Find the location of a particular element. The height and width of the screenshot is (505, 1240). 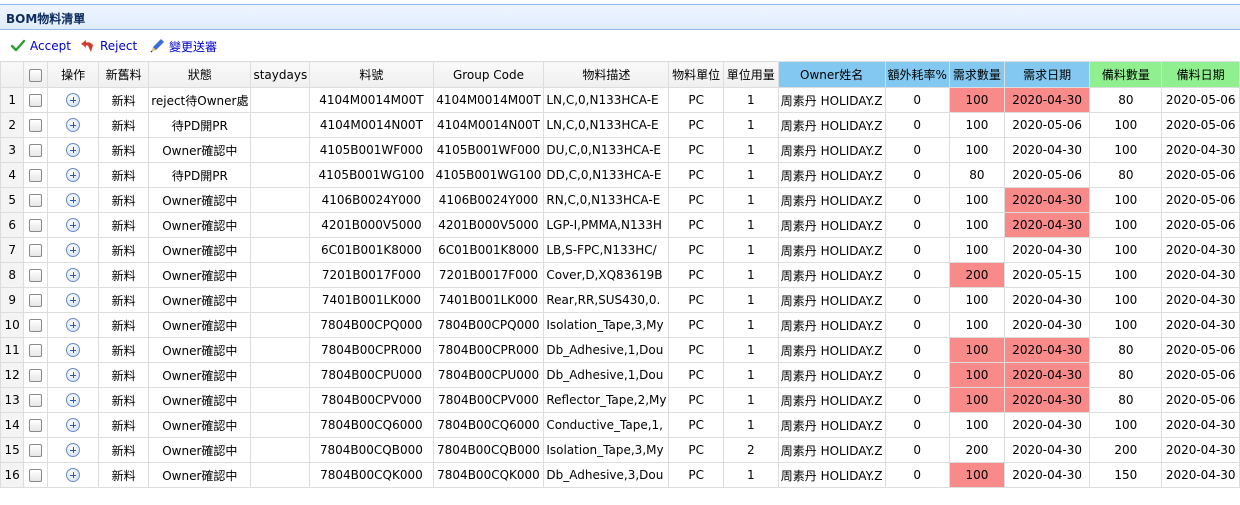

header-backup-date: 備料日期 is located at coordinates (1200, 74).